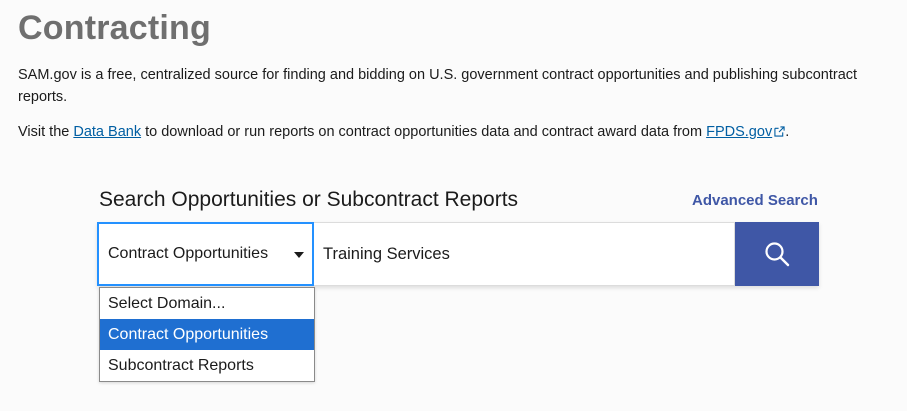  I want to click on page-title: Contracting, so click(114, 28).